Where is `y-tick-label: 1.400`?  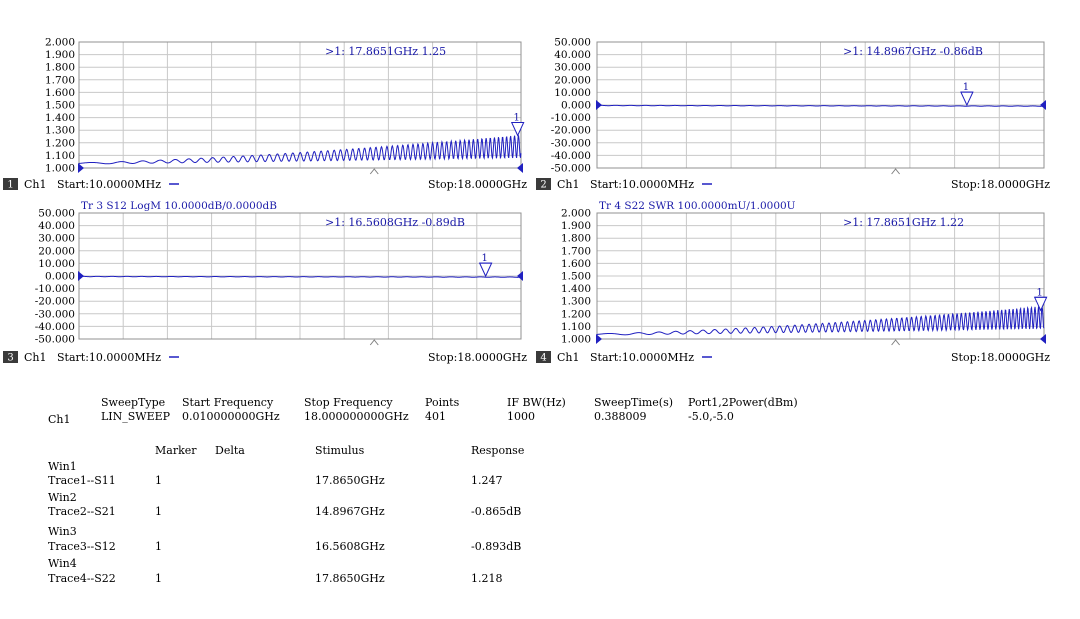
y-tick-label: 1.400 is located at coordinates (576, 289).